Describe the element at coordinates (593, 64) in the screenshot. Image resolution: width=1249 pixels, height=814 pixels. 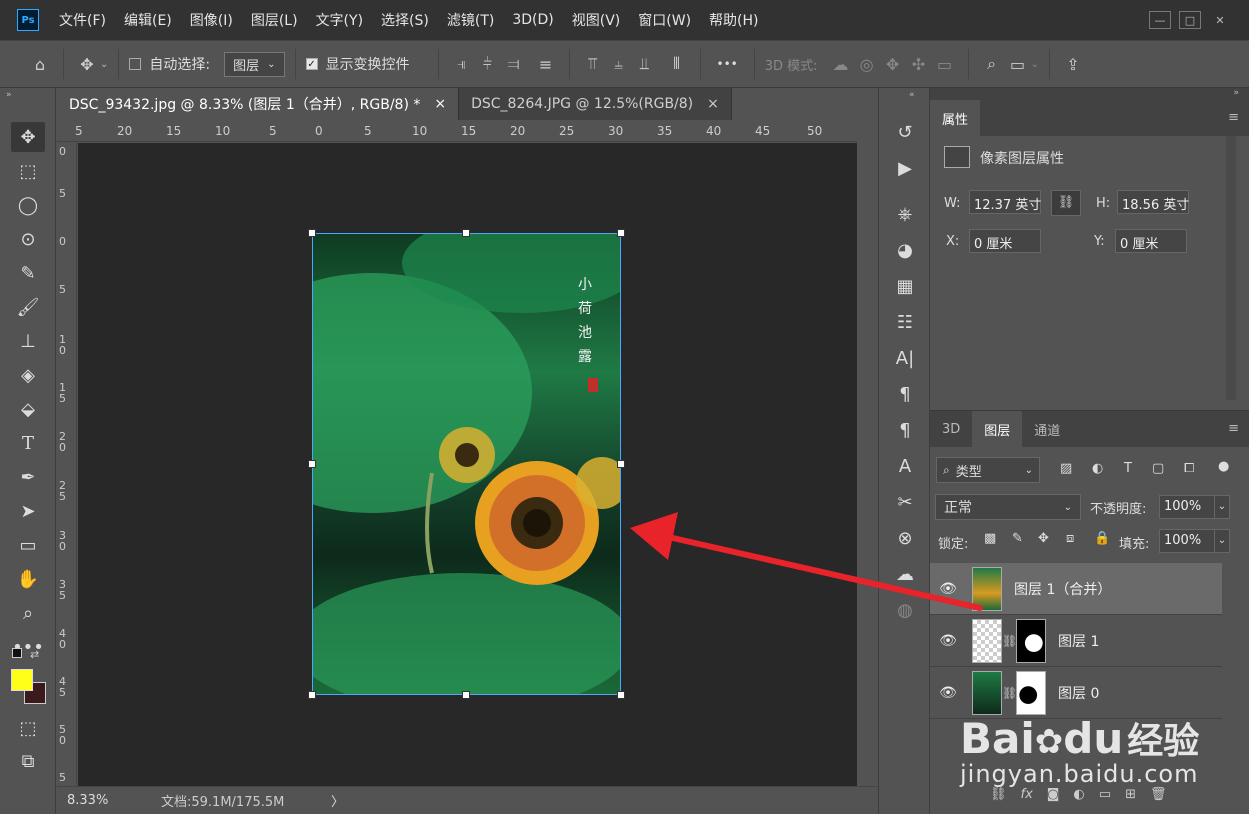
I see `align-top-icon: ⫪` at that location.